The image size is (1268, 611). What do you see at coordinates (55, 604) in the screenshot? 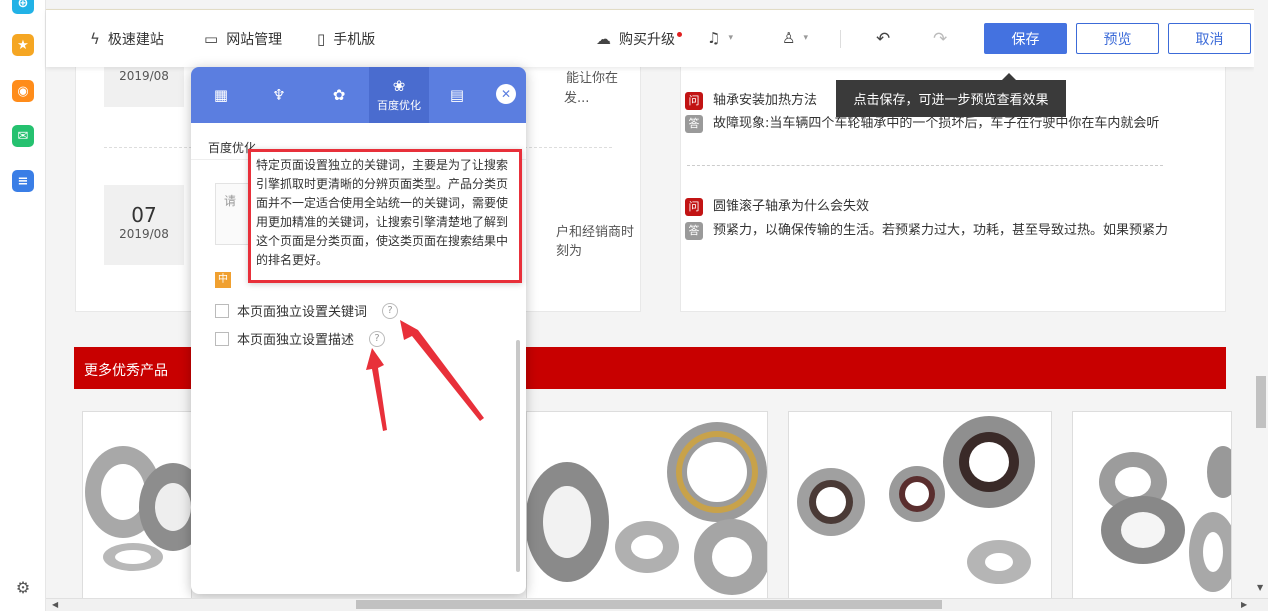
I see `scroll-left-arrow: ◀` at bounding box center [55, 604].